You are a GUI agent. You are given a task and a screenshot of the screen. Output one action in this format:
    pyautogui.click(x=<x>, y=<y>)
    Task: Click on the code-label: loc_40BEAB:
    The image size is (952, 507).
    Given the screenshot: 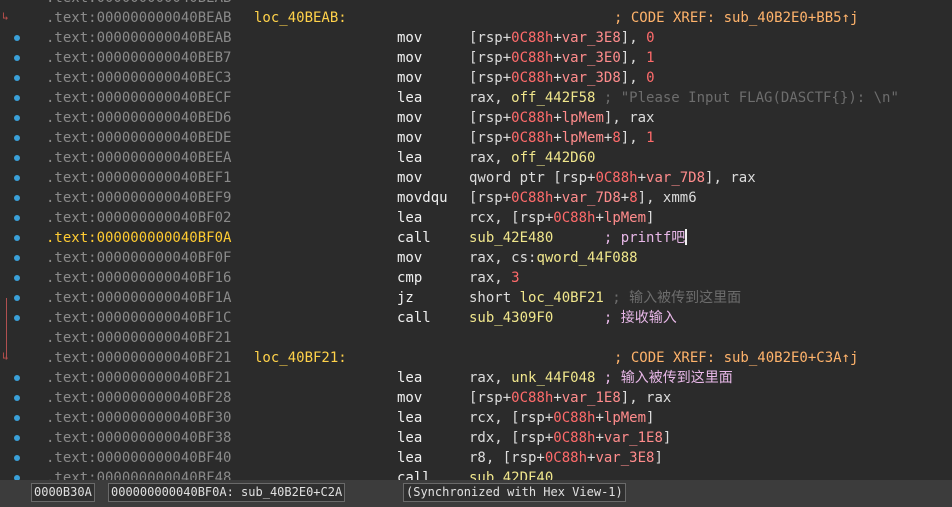 What is the action you would take?
    pyautogui.click(x=300, y=18)
    